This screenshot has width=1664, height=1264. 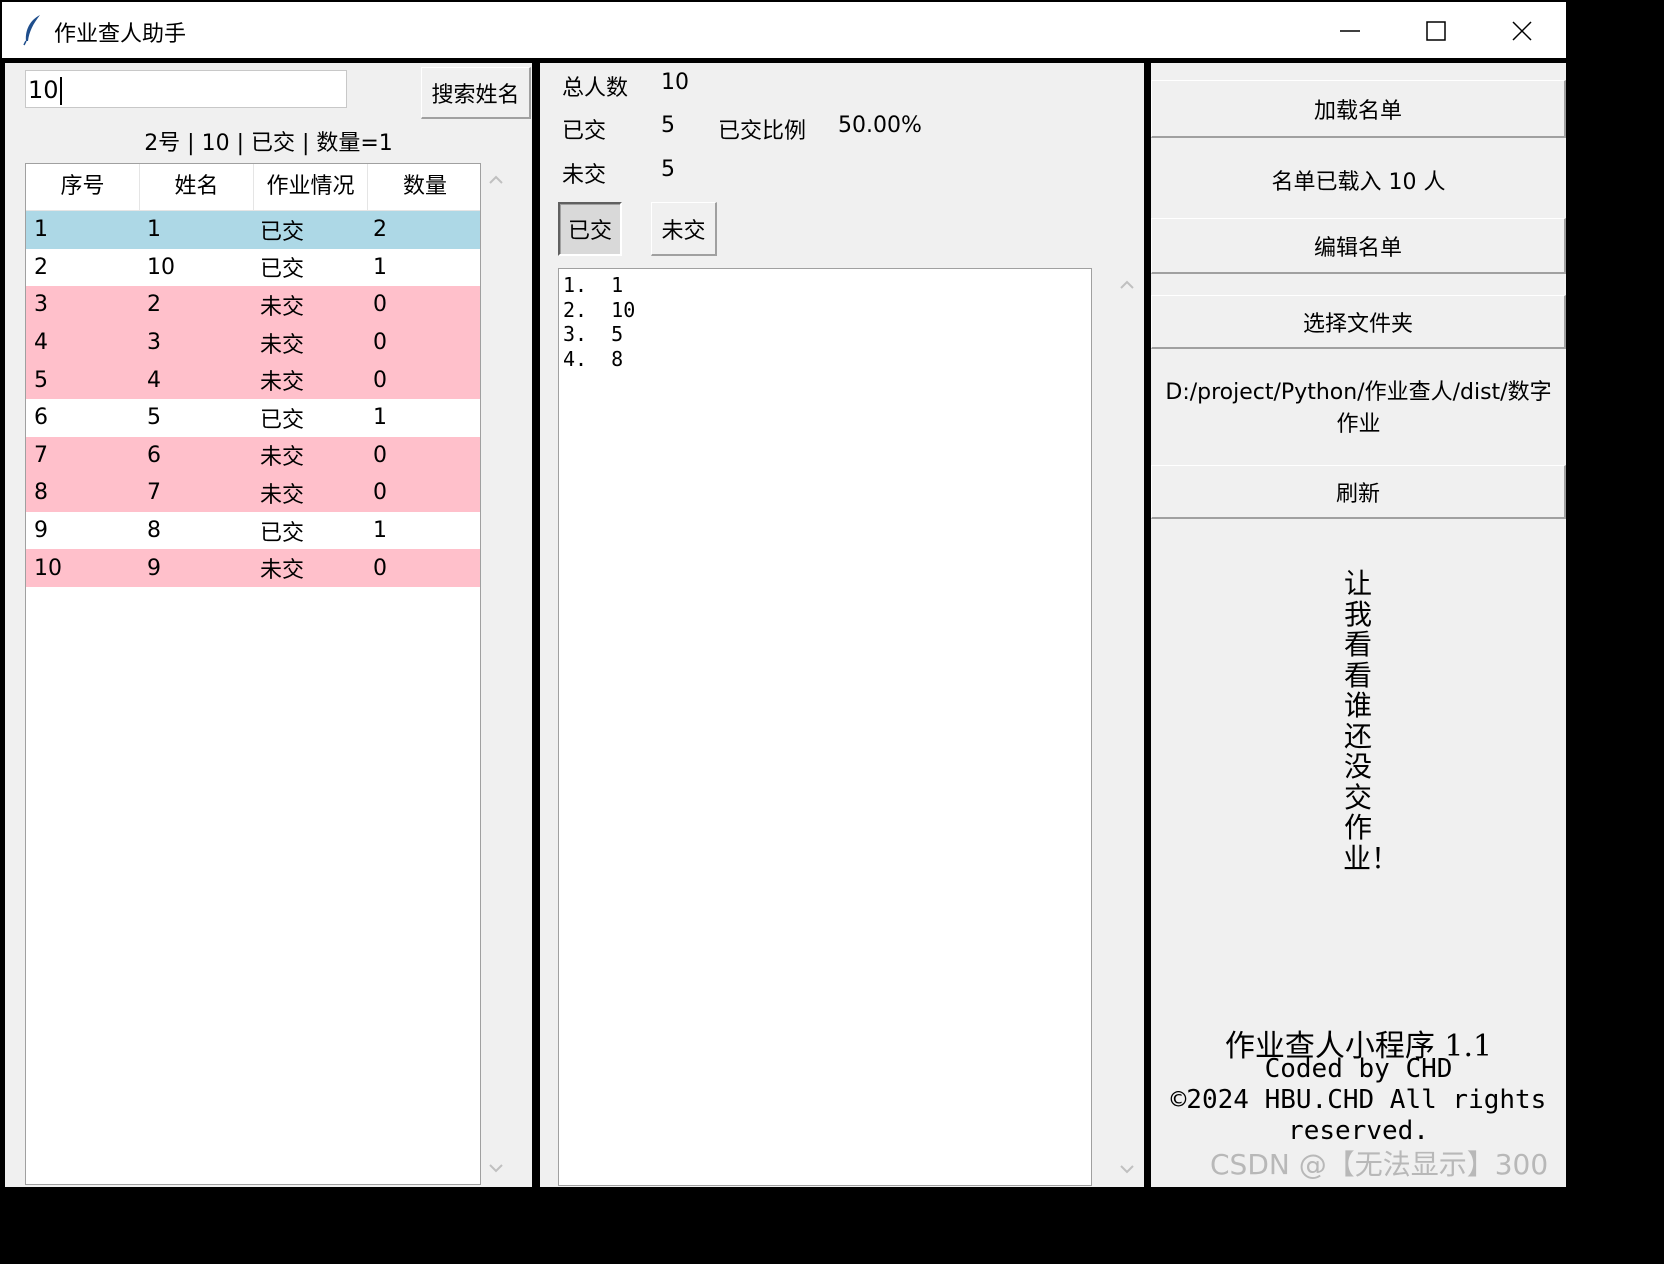 I want to click on total-value: 10, so click(x=675, y=82).